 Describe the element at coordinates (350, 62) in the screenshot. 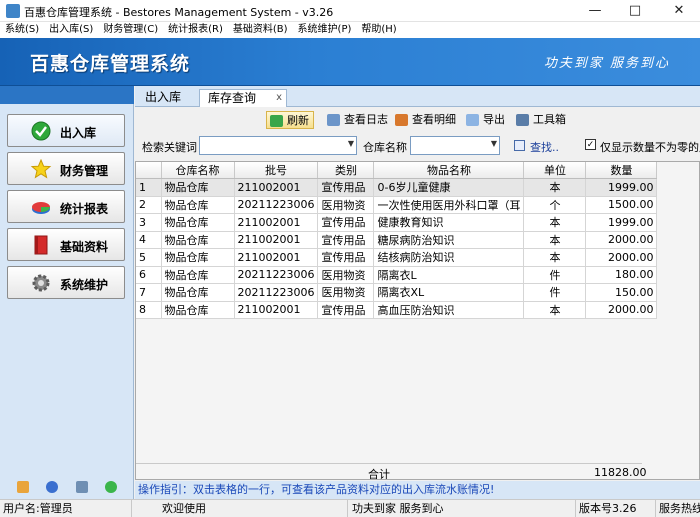

I see `banner: 百惠仓库管理系统 功夫到家 服务到心` at that location.